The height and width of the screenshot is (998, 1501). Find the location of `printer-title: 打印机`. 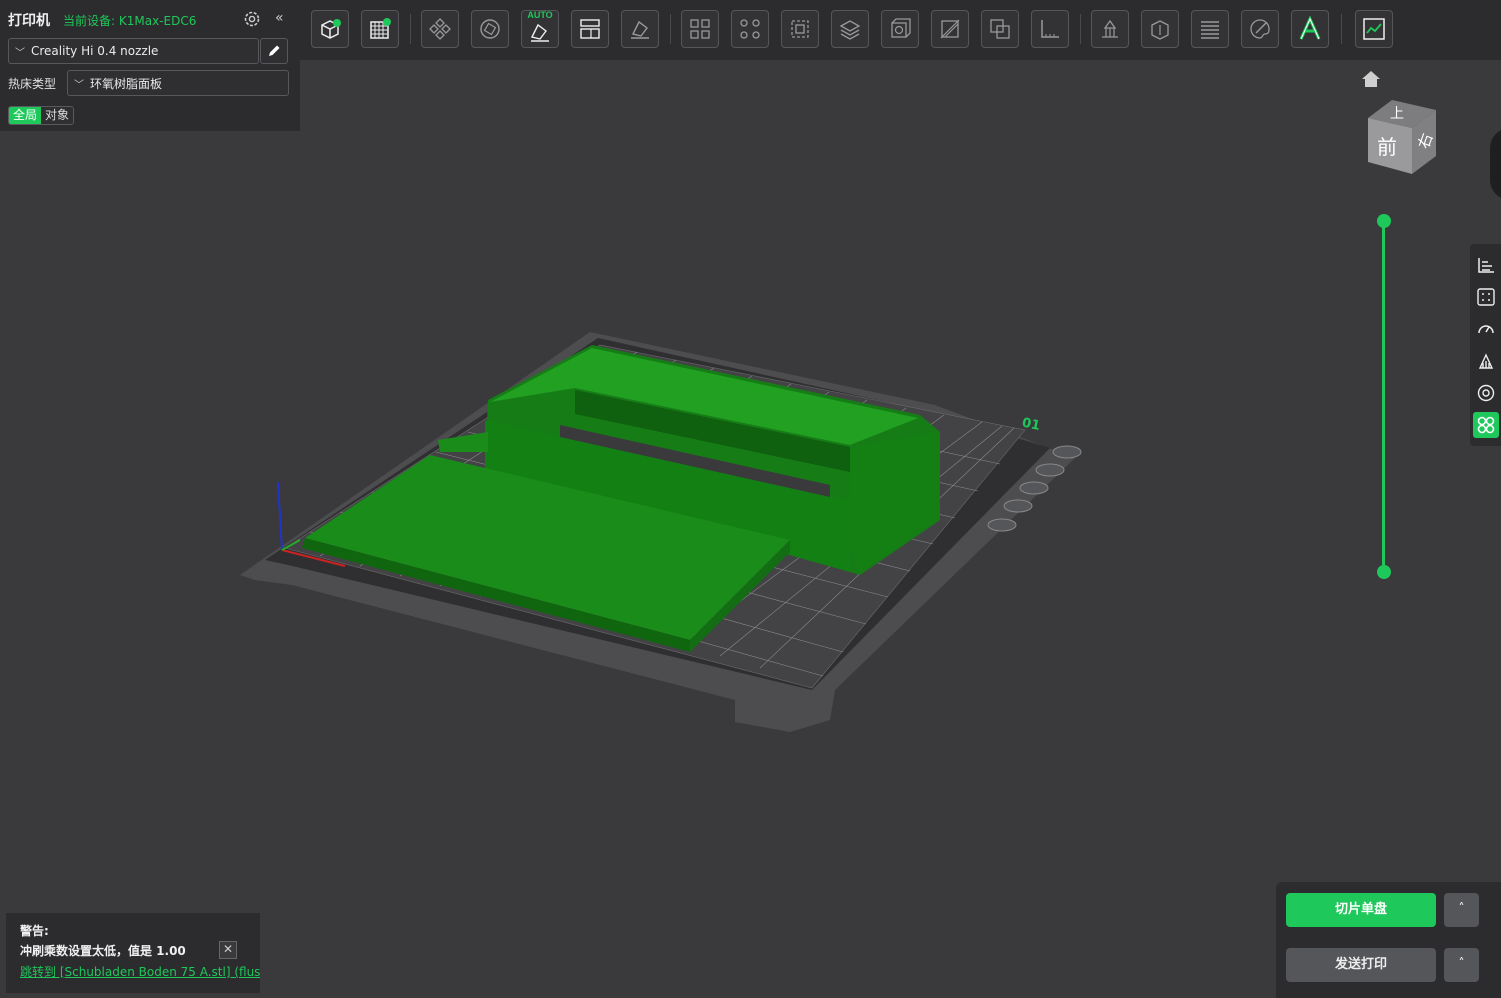

printer-title: 打印机 is located at coordinates (29, 21).